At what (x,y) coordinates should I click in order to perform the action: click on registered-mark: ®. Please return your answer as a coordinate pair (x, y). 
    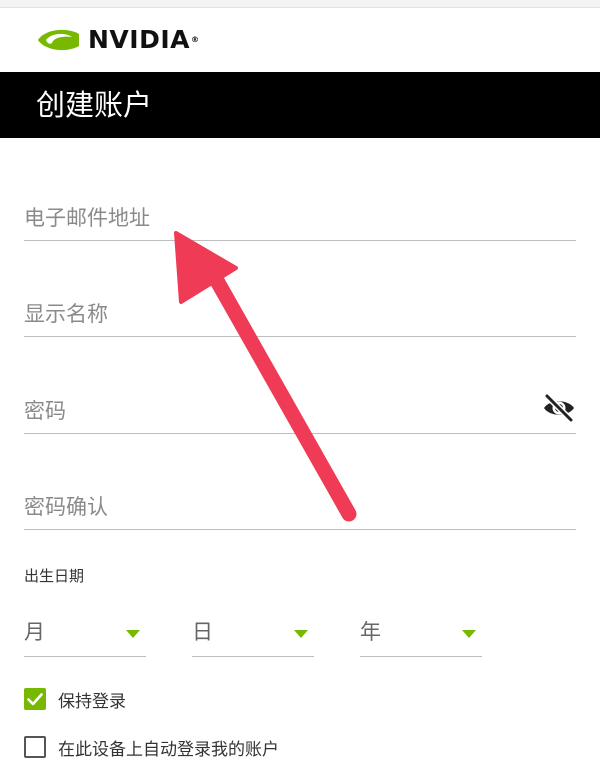
    Looking at the image, I should click on (195, 39).